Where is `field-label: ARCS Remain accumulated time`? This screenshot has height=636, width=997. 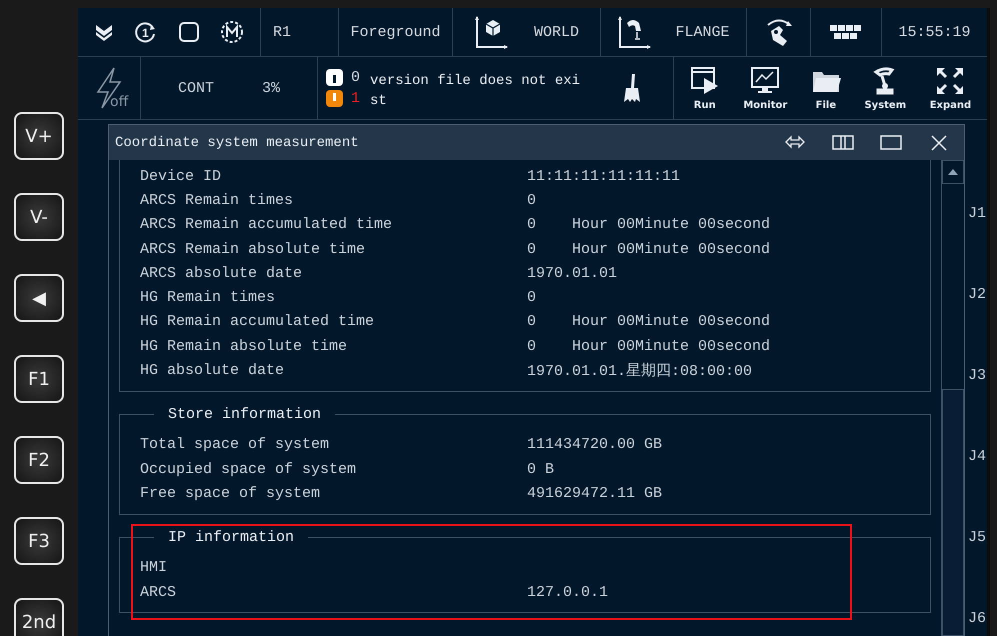 field-label: ARCS Remain accumulated time is located at coordinates (267, 225).